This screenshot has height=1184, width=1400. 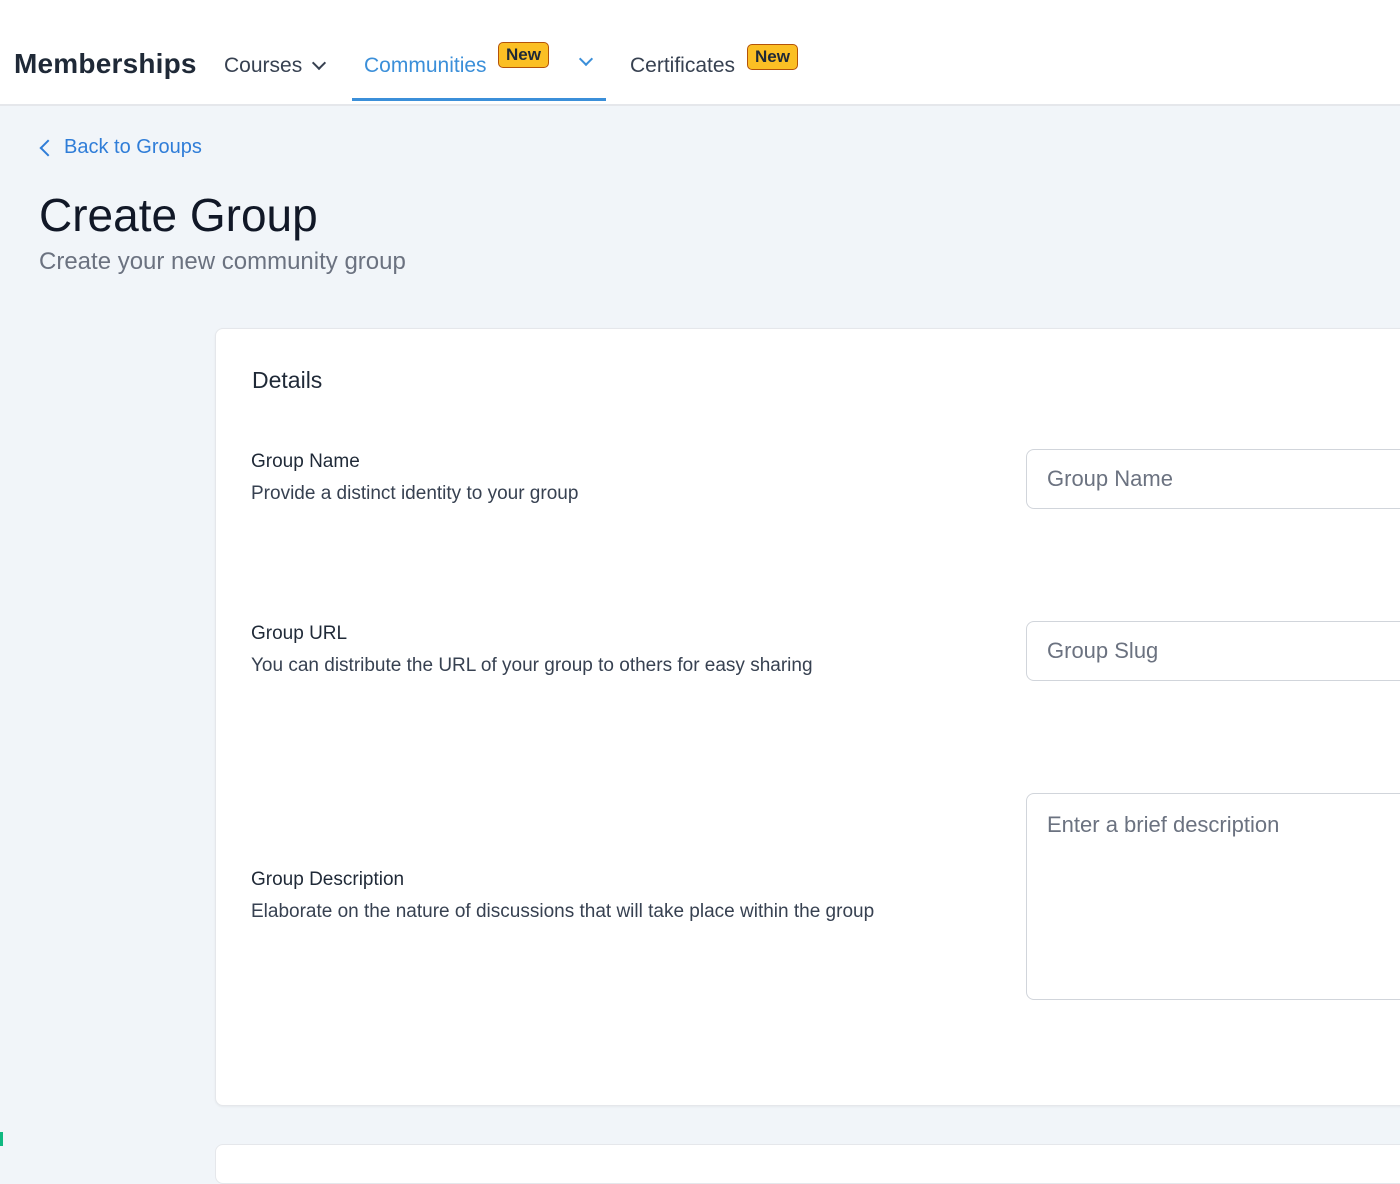 What do you see at coordinates (48, 147) in the screenshot?
I see `chevron-left-icon` at bounding box center [48, 147].